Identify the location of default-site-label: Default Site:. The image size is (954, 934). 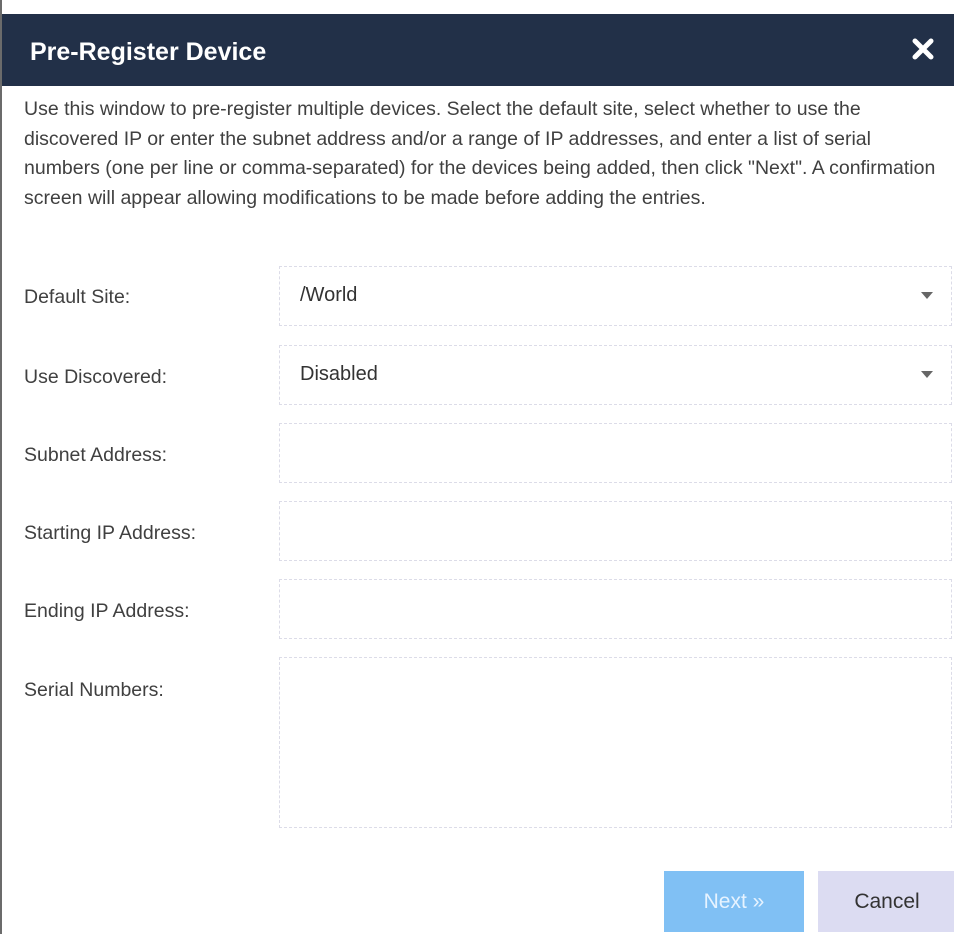
(77, 297).